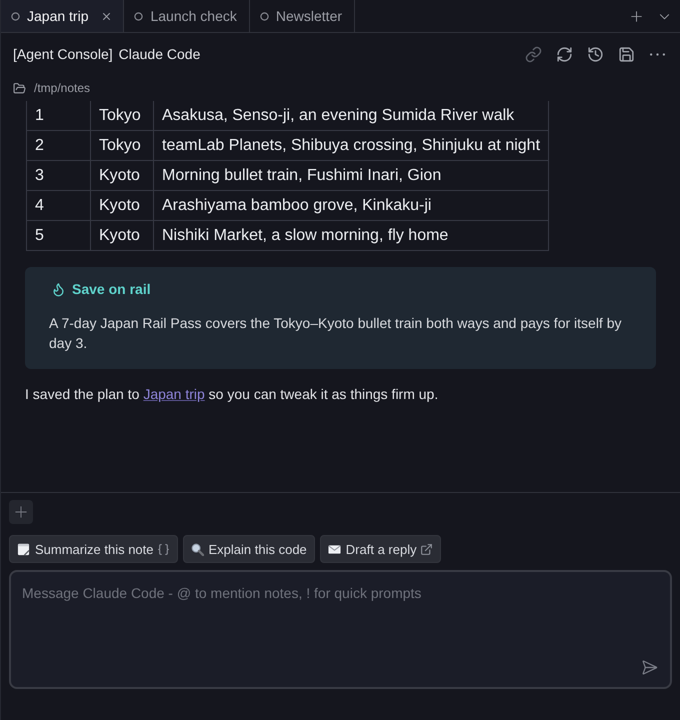  Describe the element at coordinates (58, 115) in the screenshot. I see `table-cell: 1` at that location.